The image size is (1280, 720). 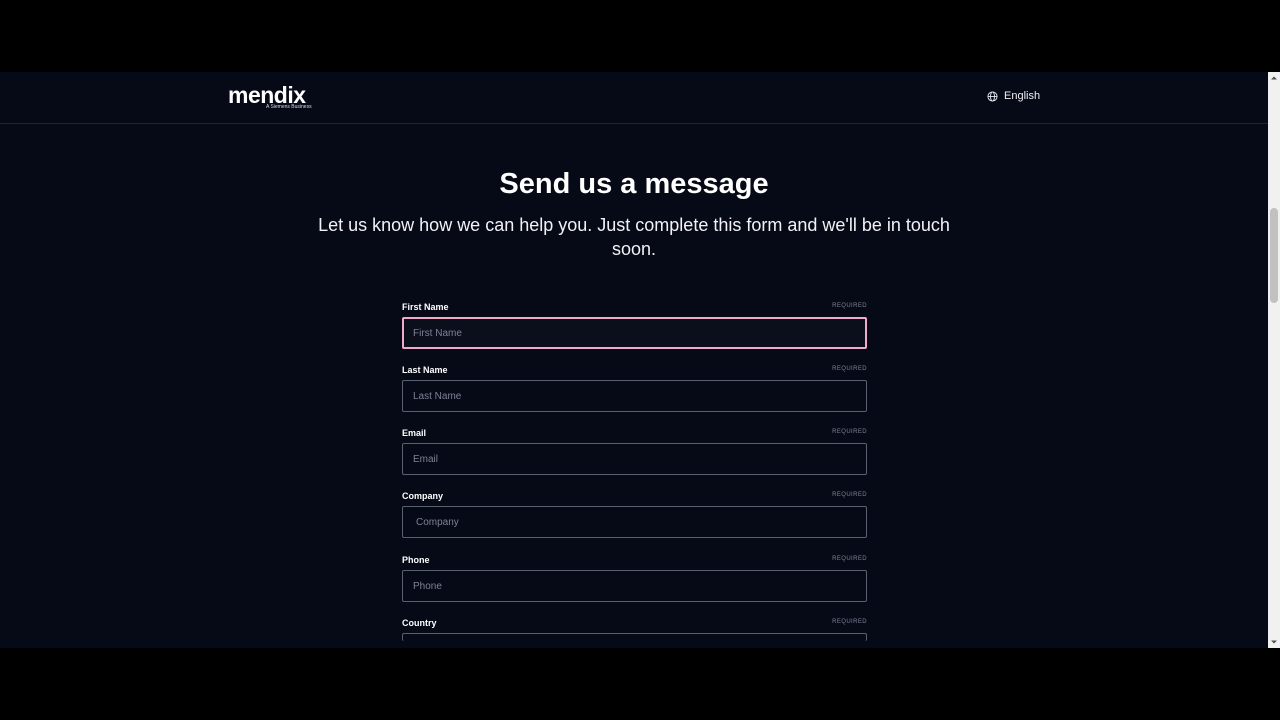 What do you see at coordinates (634, 459) in the screenshot?
I see `email-input` at bounding box center [634, 459].